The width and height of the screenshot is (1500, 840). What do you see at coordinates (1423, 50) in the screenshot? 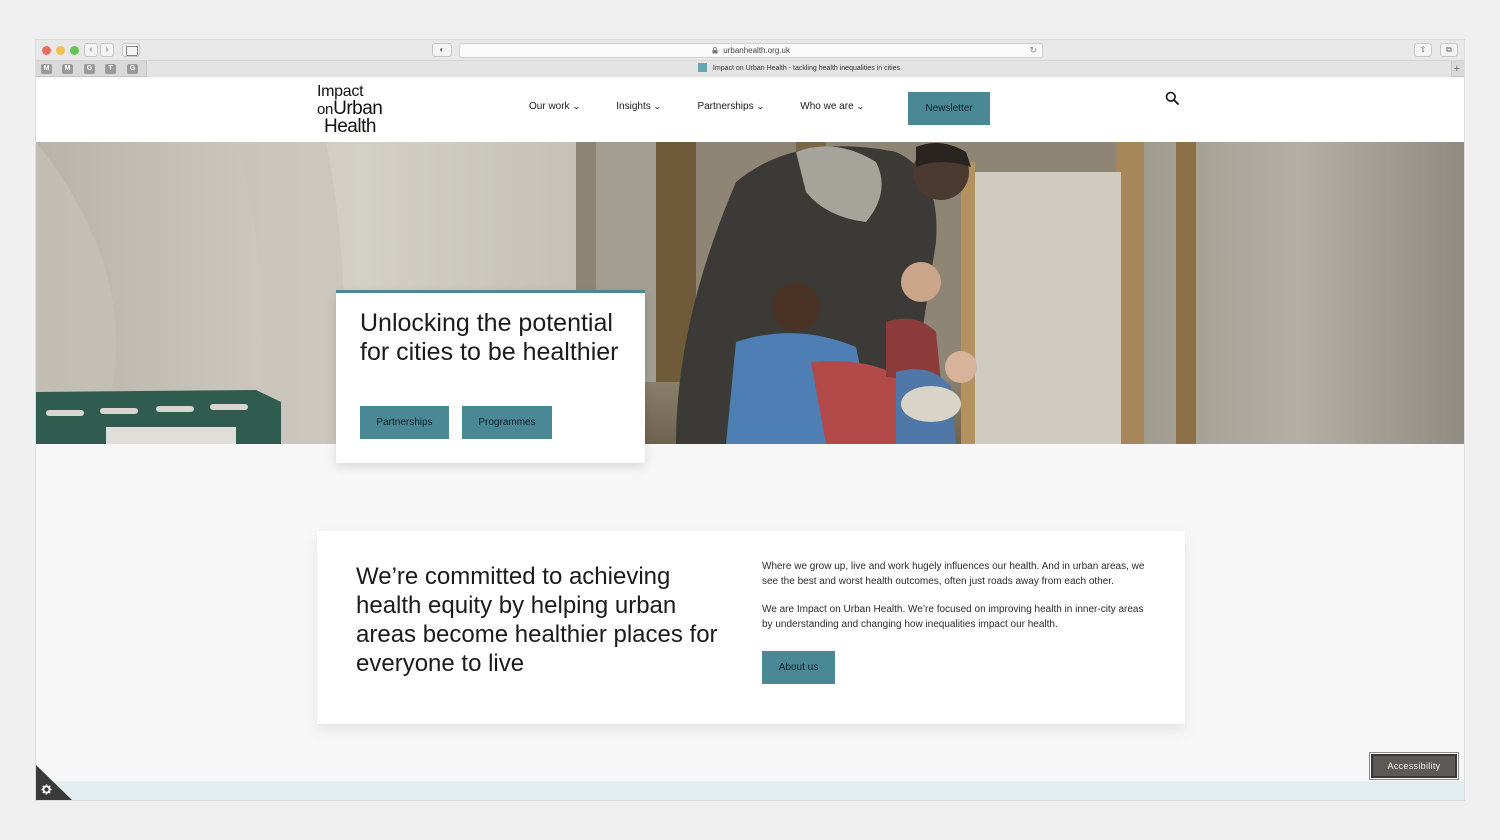
I see `share-icon: ⇧` at bounding box center [1423, 50].